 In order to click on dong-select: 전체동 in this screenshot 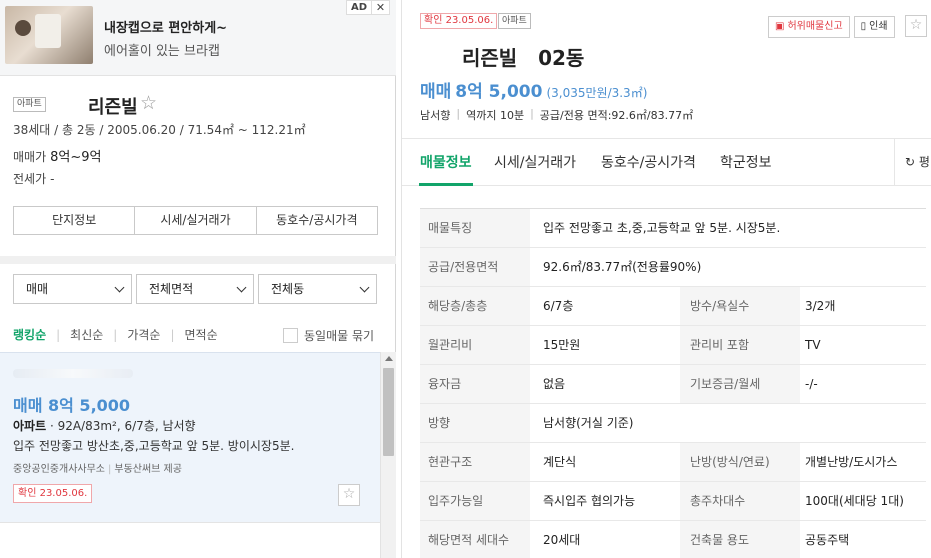, I will do `click(317, 289)`.